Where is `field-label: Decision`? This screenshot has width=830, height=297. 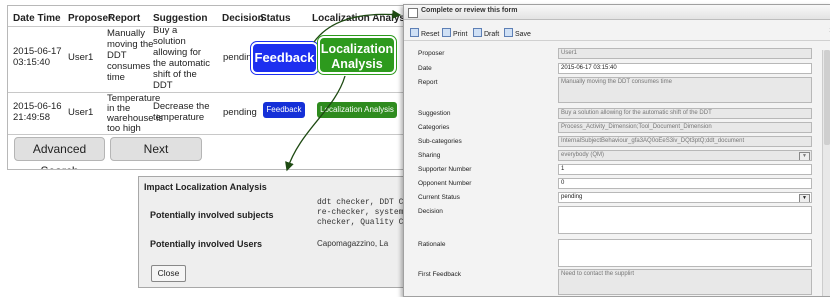 field-label: Decision is located at coordinates (430, 211).